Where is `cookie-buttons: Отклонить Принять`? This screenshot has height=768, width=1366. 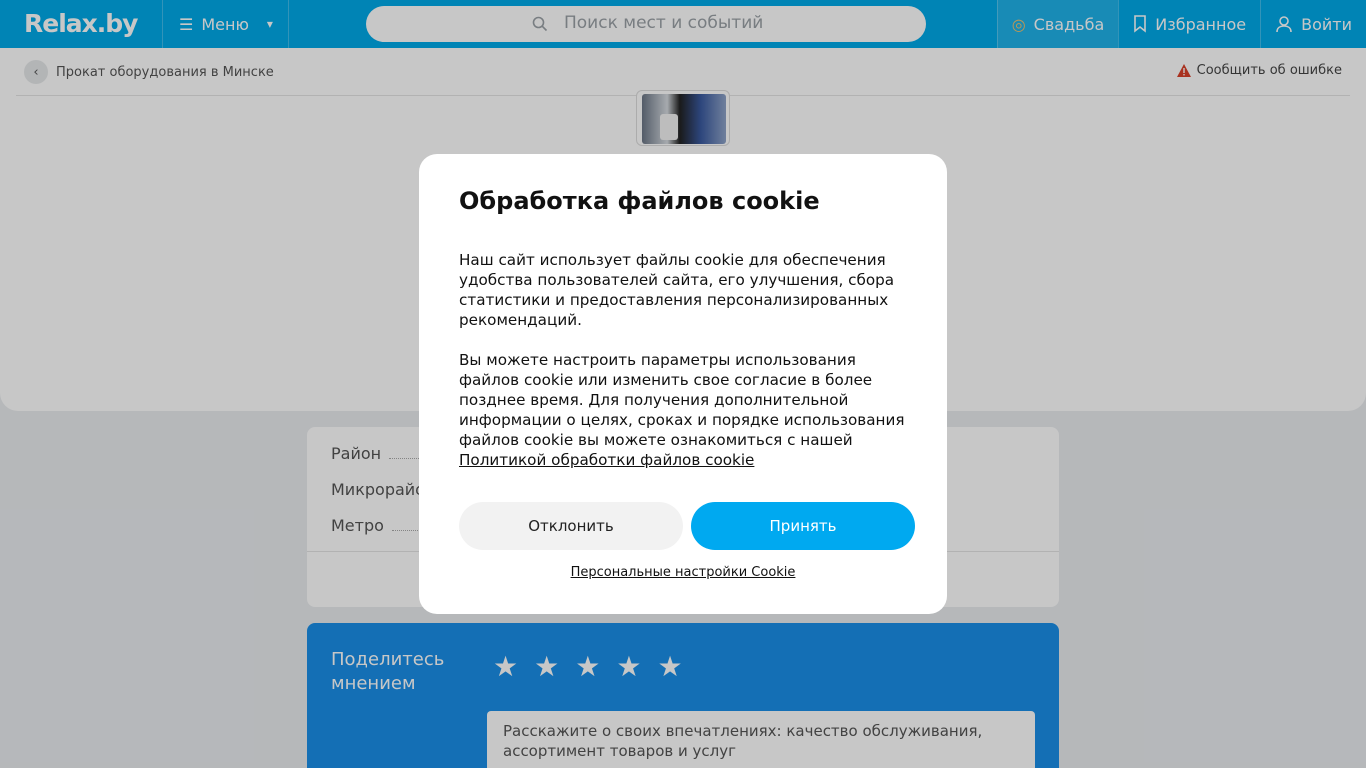
cookie-buttons: Отклонить Принять is located at coordinates (687, 526).